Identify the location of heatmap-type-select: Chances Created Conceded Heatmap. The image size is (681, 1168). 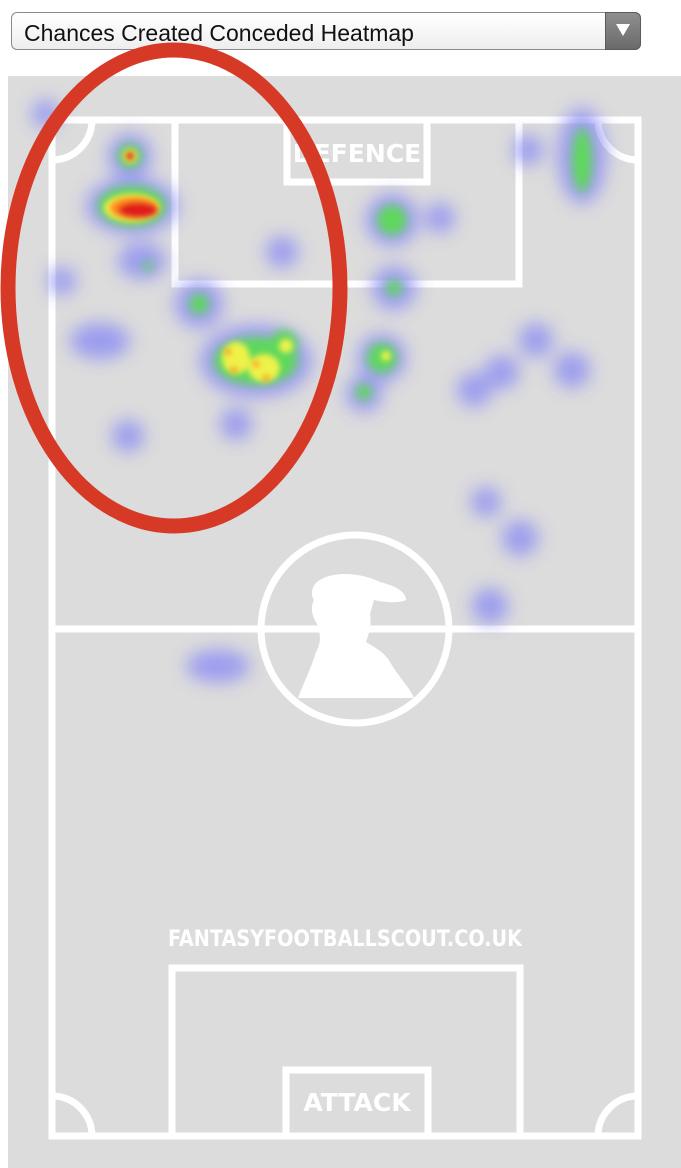
(326, 31).